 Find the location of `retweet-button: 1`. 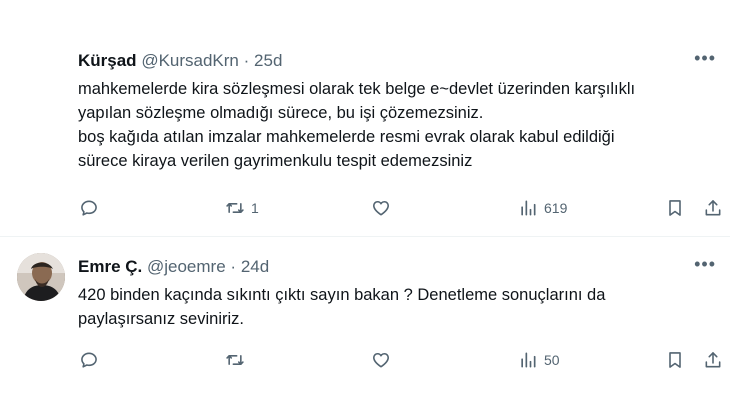

retweet-button: 1 is located at coordinates (242, 208).